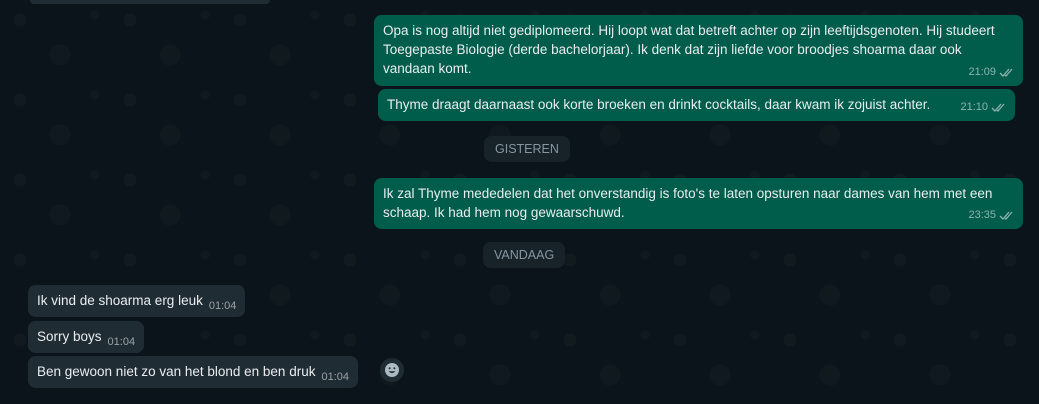 Image resolution: width=1039 pixels, height=404 pixels. I want to click on incoming-message: Sorry boys 01:04, so click(86, 337).